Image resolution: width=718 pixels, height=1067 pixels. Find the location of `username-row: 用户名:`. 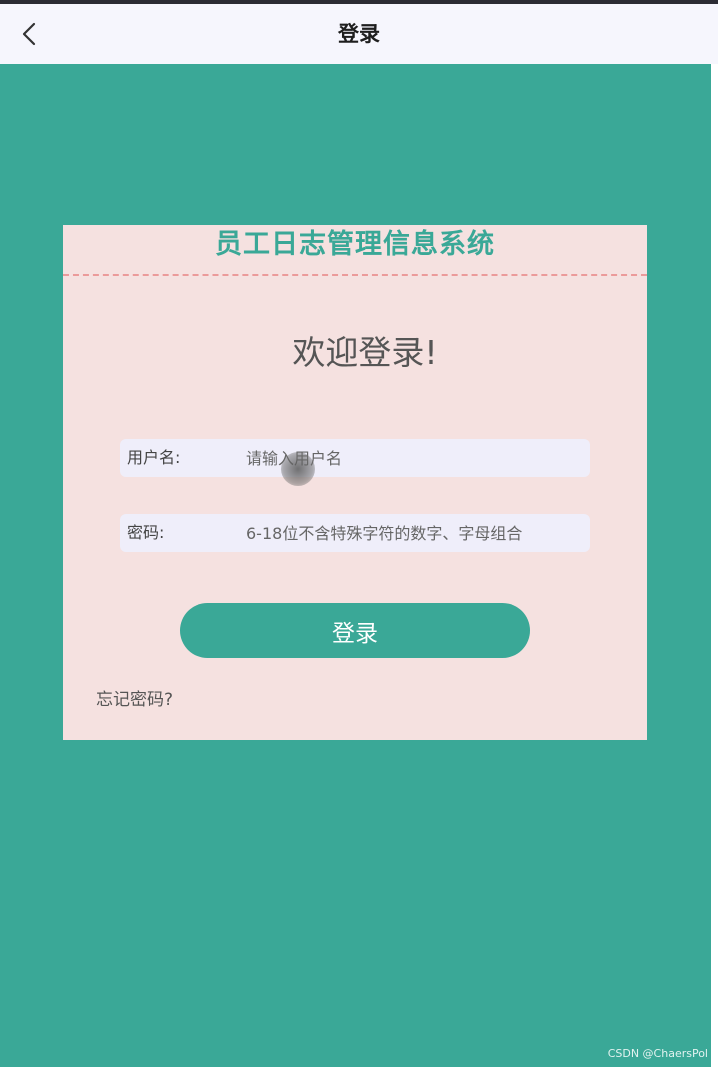

username-row: 用户名: is located at coordinates (355, 458).